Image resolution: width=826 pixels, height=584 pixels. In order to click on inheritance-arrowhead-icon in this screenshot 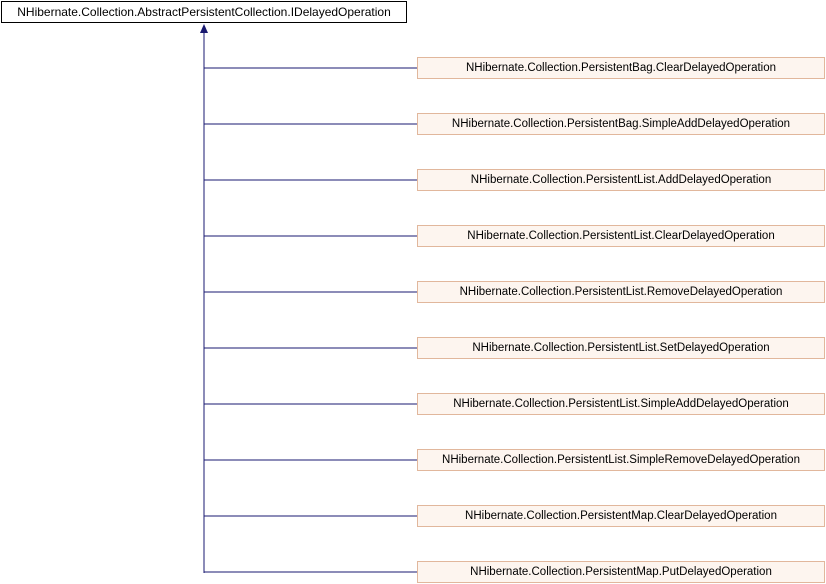, I will do `click(204, 28)`.